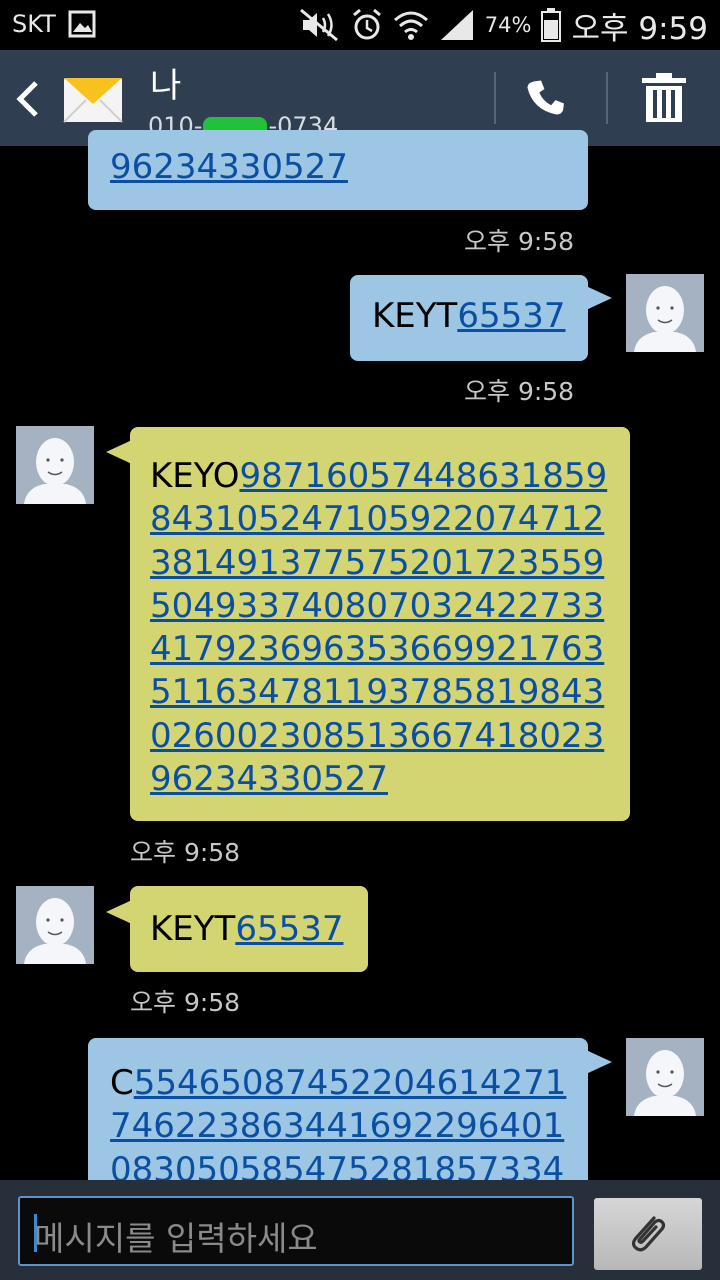 The width and height of the screenshot is (720, 1280). Describe the element at coordinates (366, 24) in the screenshot. I see `alarm-icon` at that location.